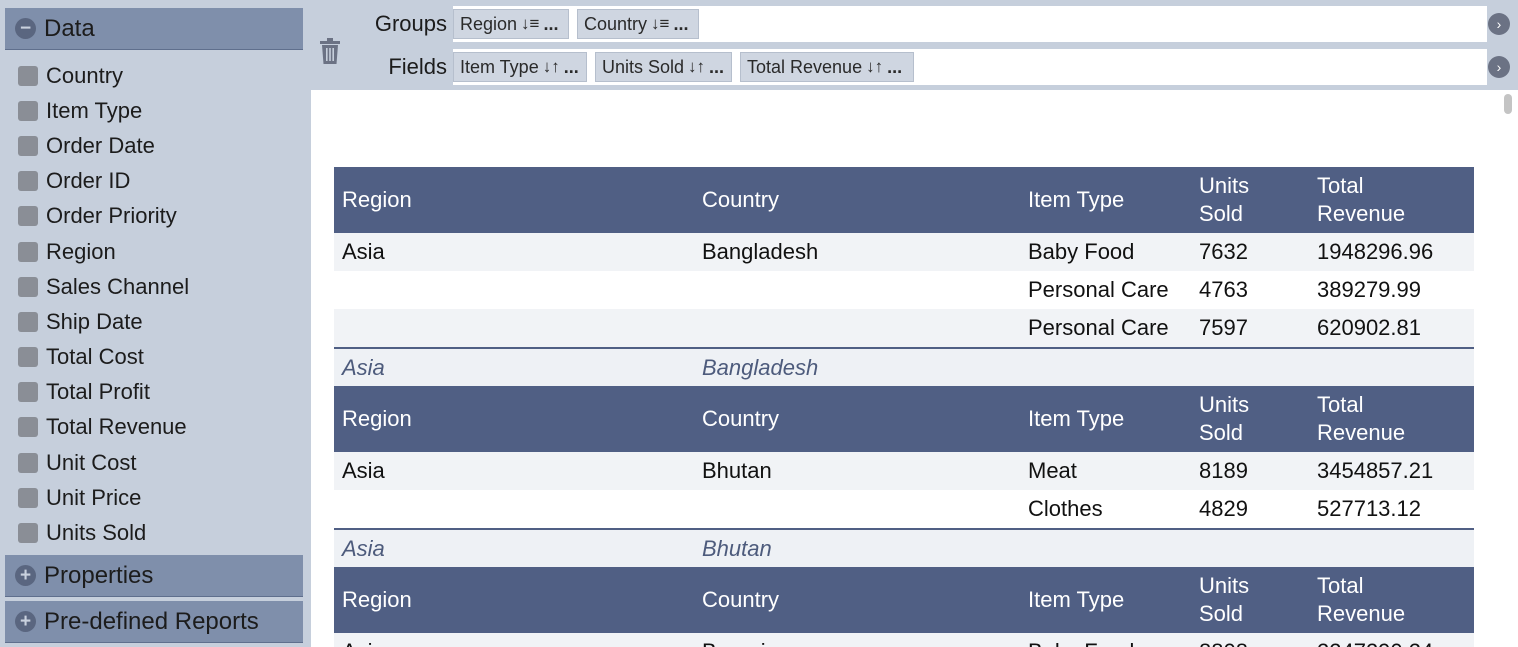 The height and width of the screenshot is (647, 1518). Describe the element at coordinates (158, 110) in the screenshot. I see `field-item: Item Type` at that location.